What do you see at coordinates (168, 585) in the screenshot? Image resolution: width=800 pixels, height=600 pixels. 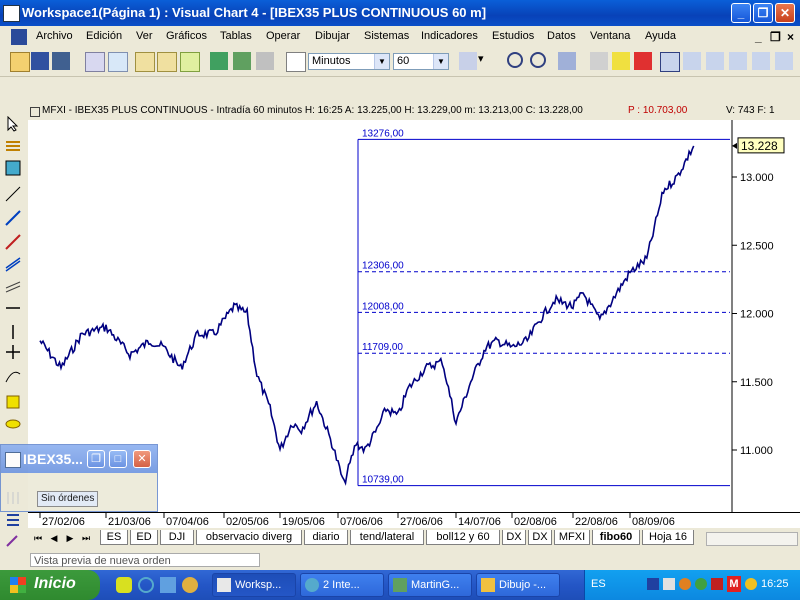 I see `desktop-icon` at bounding box center [168, 585].